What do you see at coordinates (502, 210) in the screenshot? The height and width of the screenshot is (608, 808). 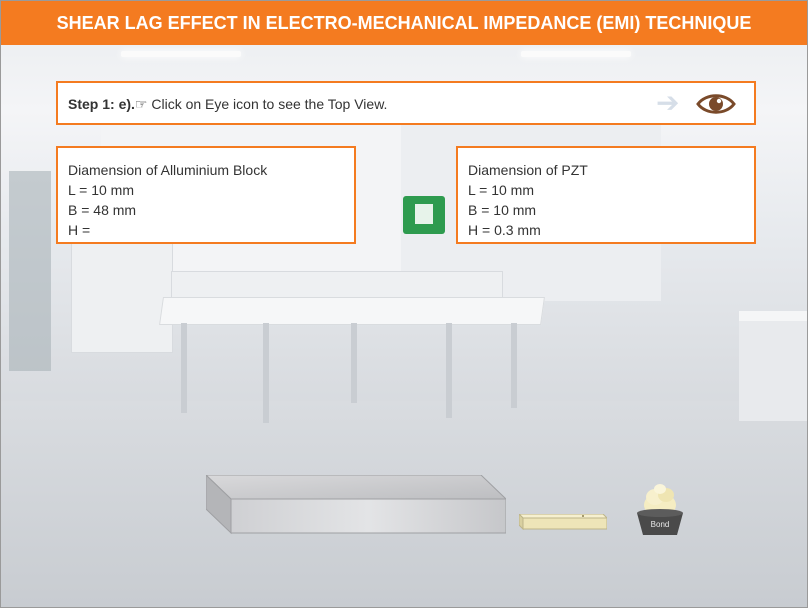 I see `pzt-breadth: B = 10 mm` at bounding box center [502, 210].